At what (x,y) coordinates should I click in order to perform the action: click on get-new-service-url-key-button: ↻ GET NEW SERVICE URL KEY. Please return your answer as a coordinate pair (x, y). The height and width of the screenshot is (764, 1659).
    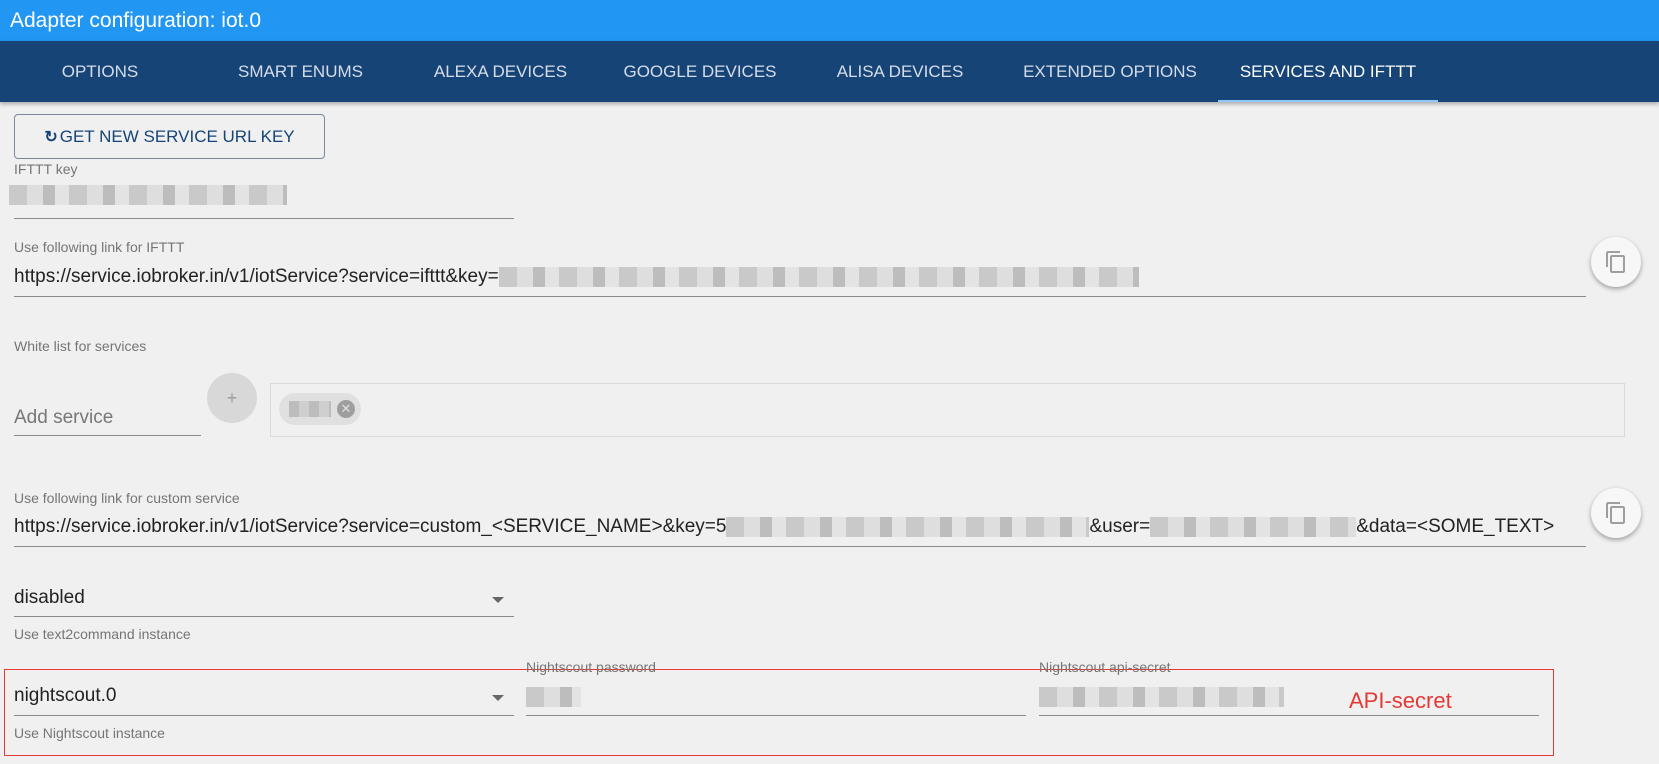
    Looking at the image, I should click on (169, 136).